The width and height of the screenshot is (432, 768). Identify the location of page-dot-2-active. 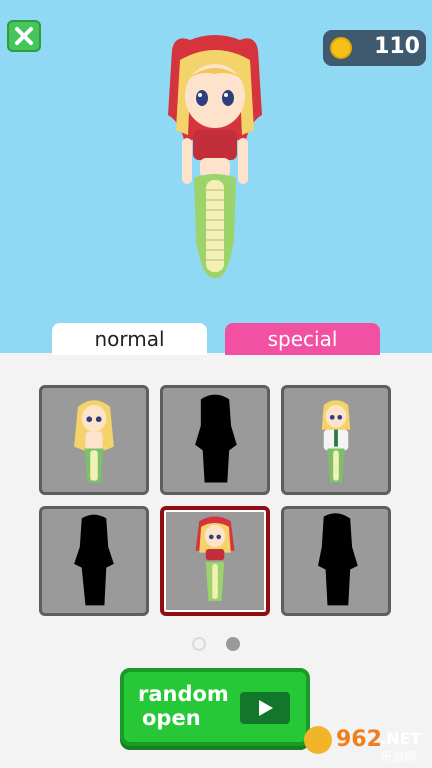
(233, 644).